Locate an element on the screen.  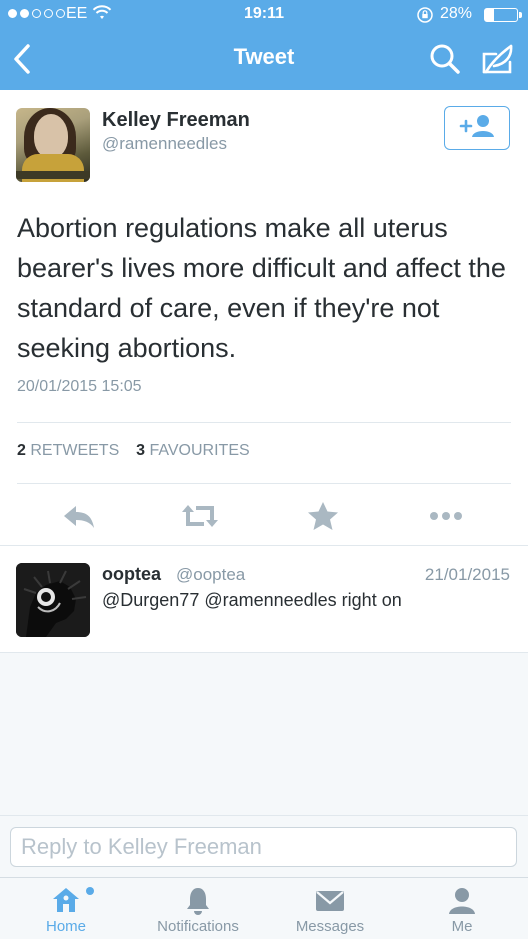
status-bar: EE 19:11 28% is located at coordinates (264, 15).